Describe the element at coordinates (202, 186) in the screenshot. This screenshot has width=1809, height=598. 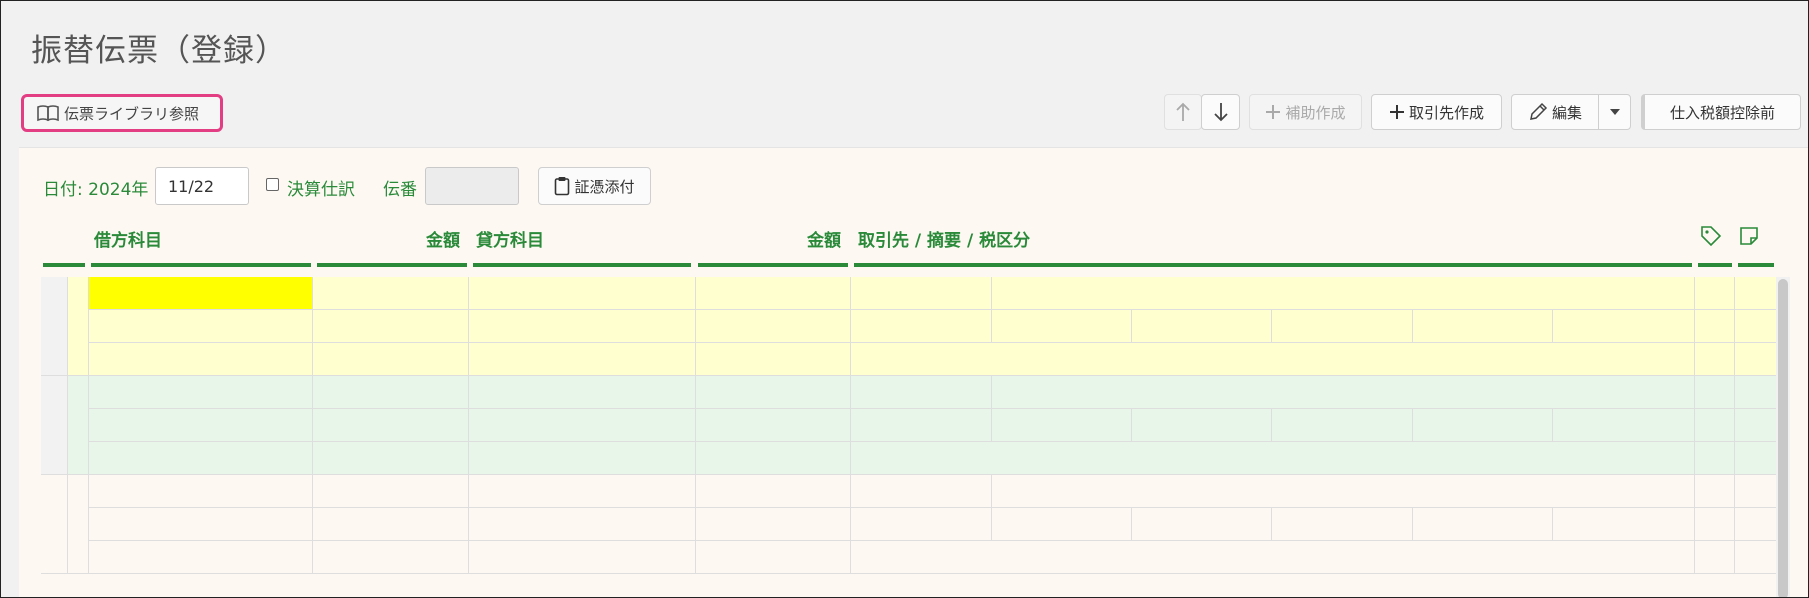
I see `date-input: 11/22` at that location.